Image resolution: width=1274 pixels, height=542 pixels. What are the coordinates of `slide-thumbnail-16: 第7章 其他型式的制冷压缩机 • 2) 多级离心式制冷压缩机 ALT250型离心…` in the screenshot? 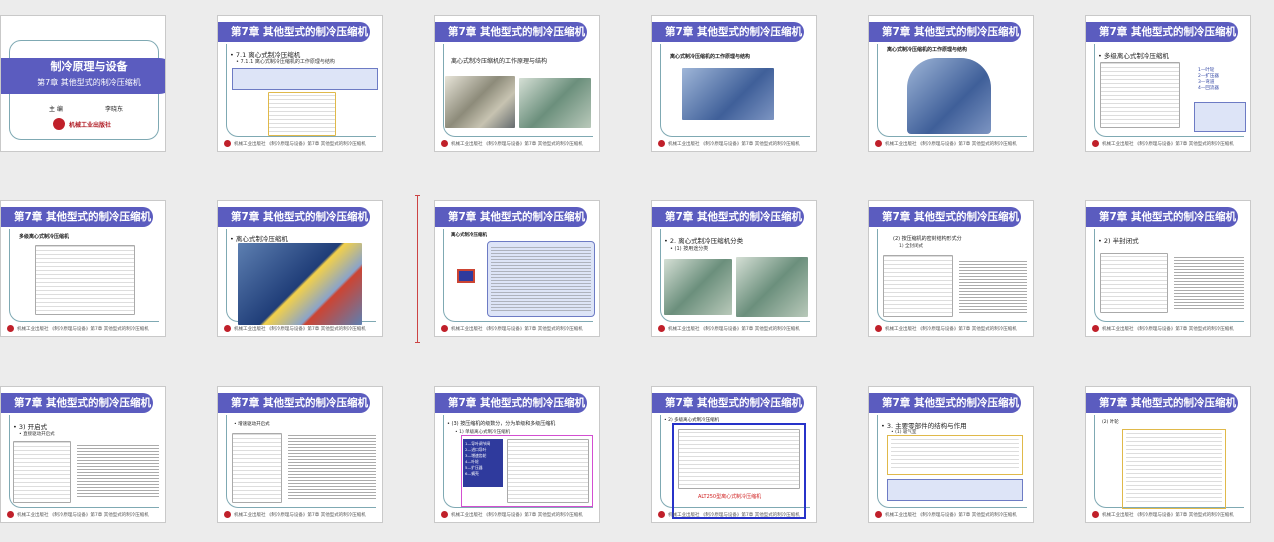 It's located at (734, 454).